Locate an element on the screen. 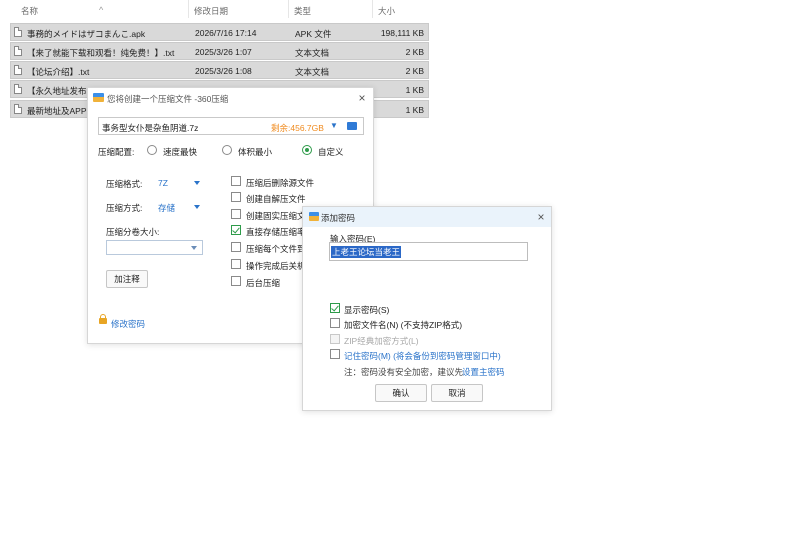 The height and width of the screenshot is (545, 800). format-select: 7Z is located at coordinates (163, 183).